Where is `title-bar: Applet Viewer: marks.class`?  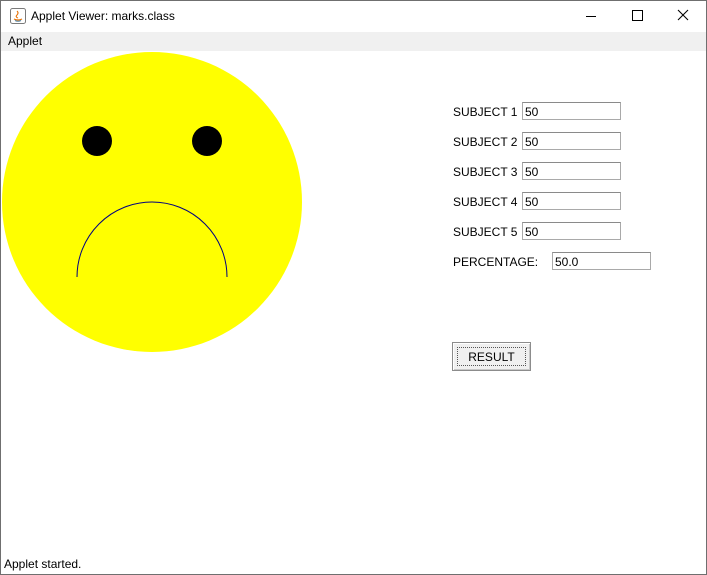
title-bar: Applet Viewer: marks.class is located at coordinates (353, 16).